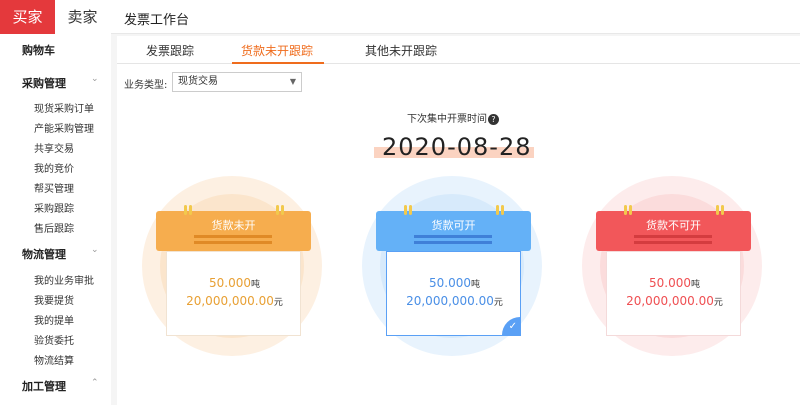 This screenshot has width=800, height=405. Describe the element at coordinates (198, 81) in the screenshot. I see `business-type-value: 现货交易` at that location.